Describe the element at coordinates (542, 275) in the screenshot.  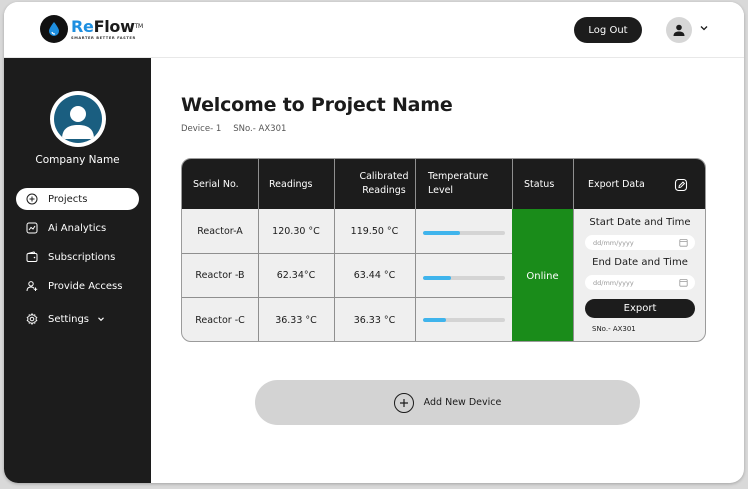
I see `status-badge: Online` at that location.